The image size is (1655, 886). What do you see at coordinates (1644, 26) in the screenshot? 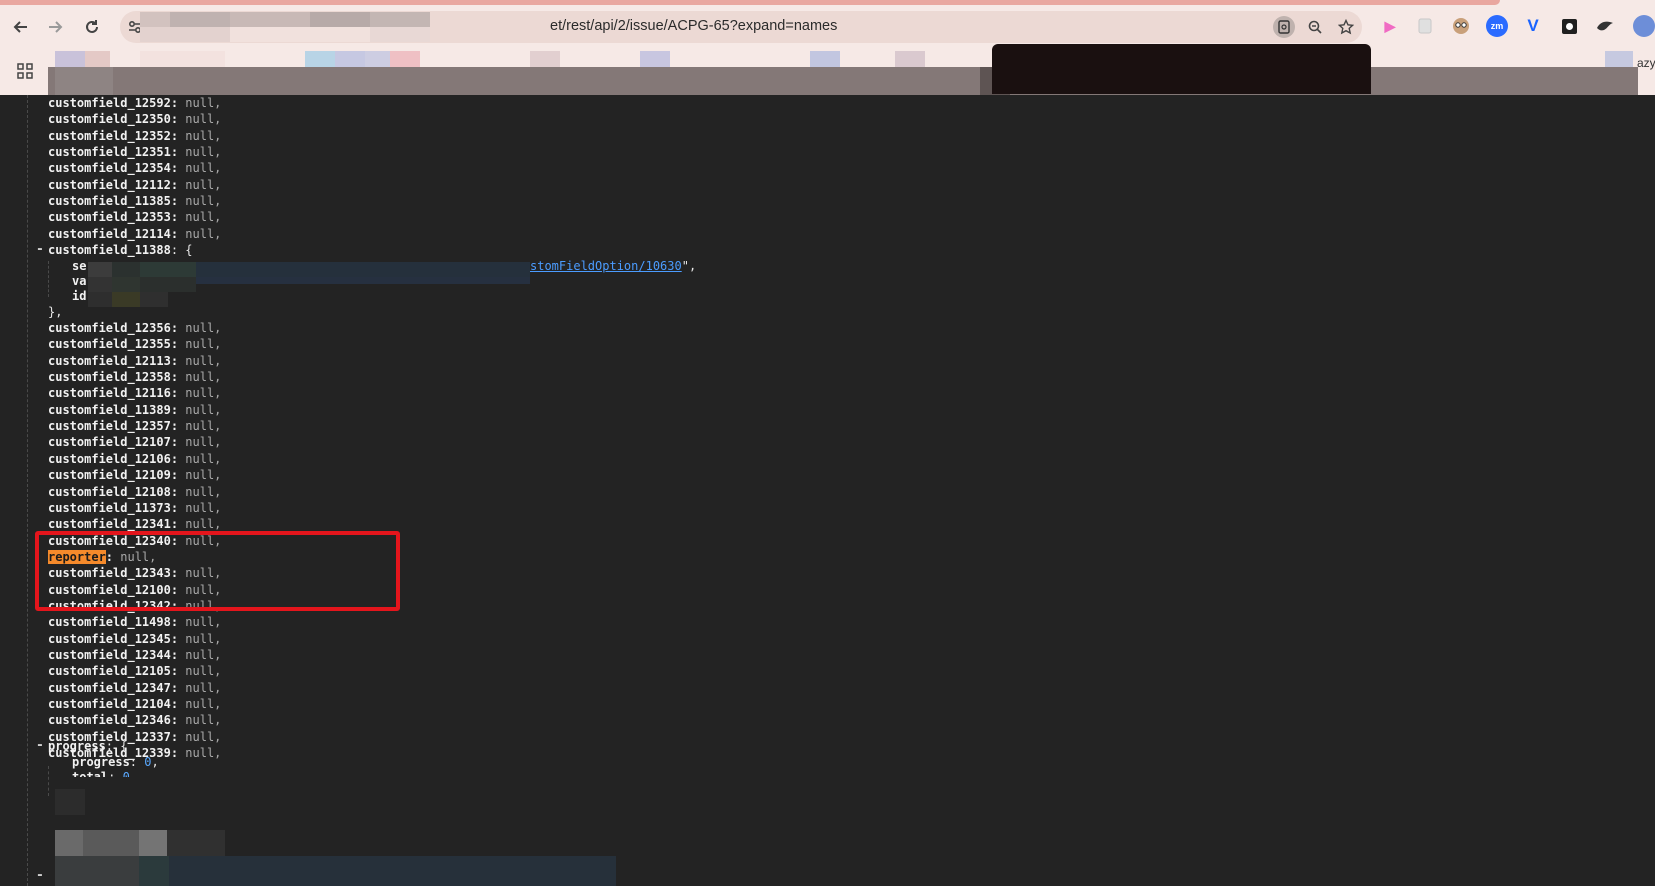
I see `profile-icon` at bounding box center [1644, 26].